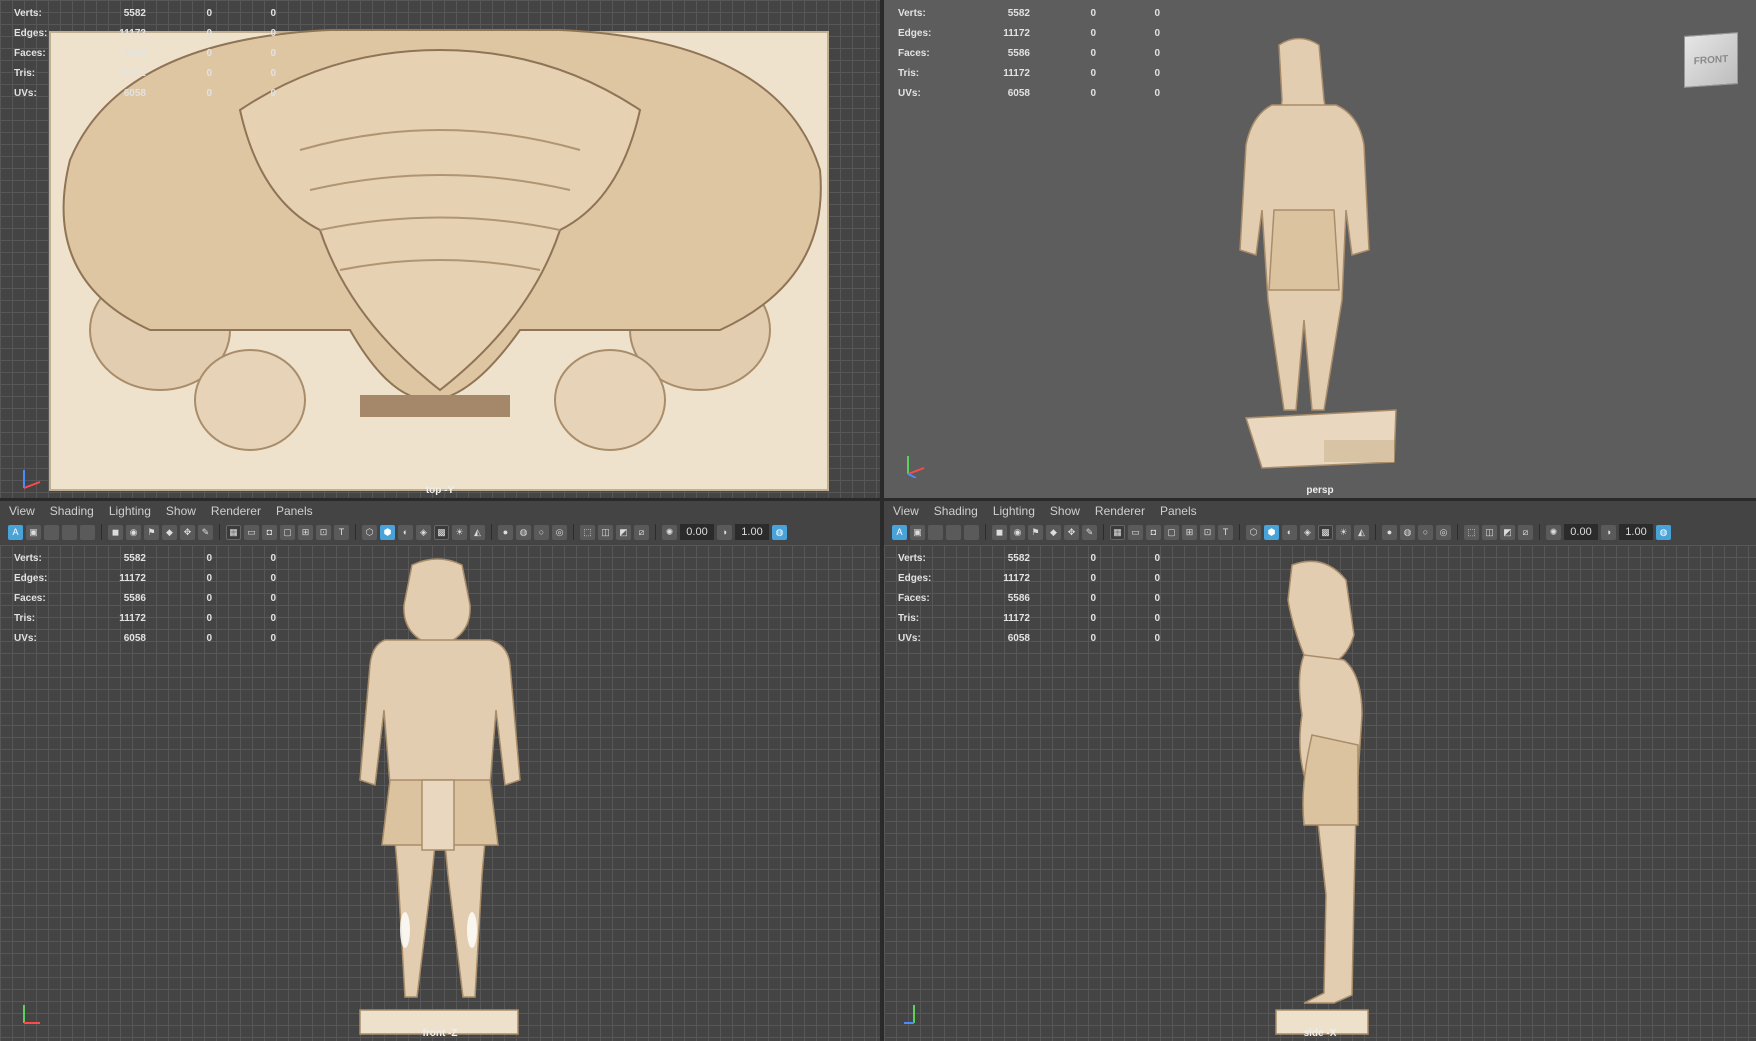 The image size is (1756, 1041). Describe the element at coordinates (273, 93) in the screenshot. I see `hud-value: 0` at that location.